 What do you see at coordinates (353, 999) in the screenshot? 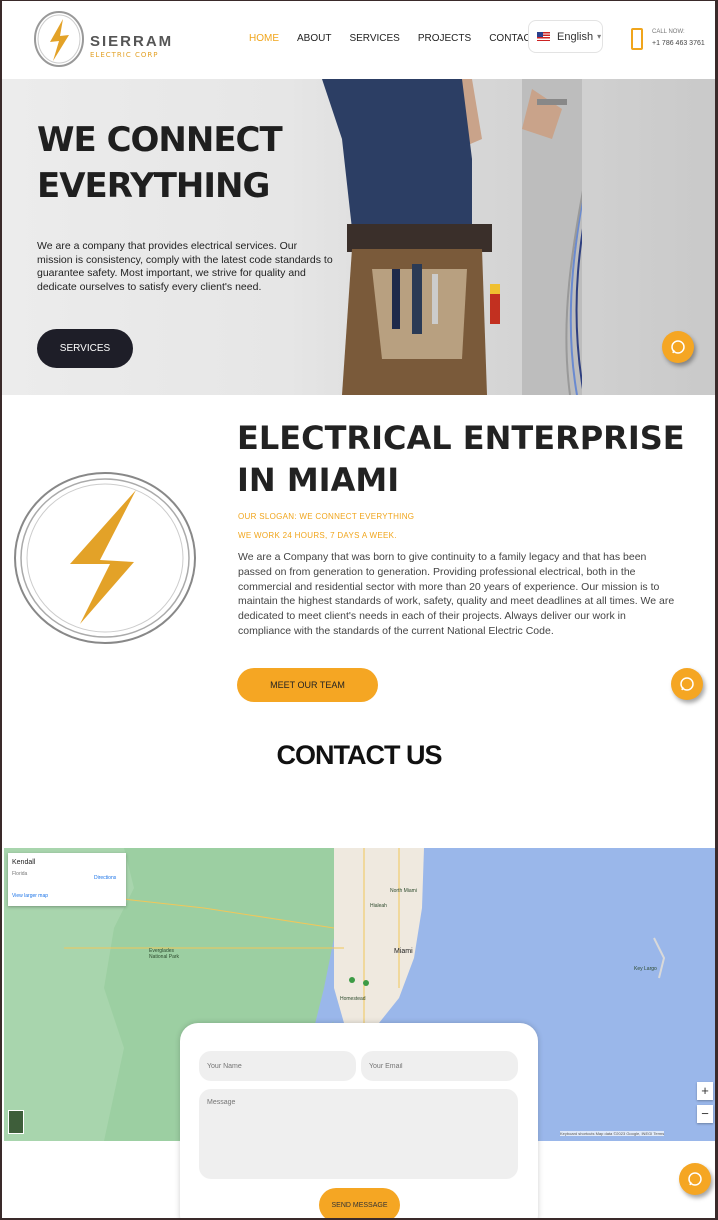
I see `map-label-homestead: Homestead` at bounding box center [353, 999].